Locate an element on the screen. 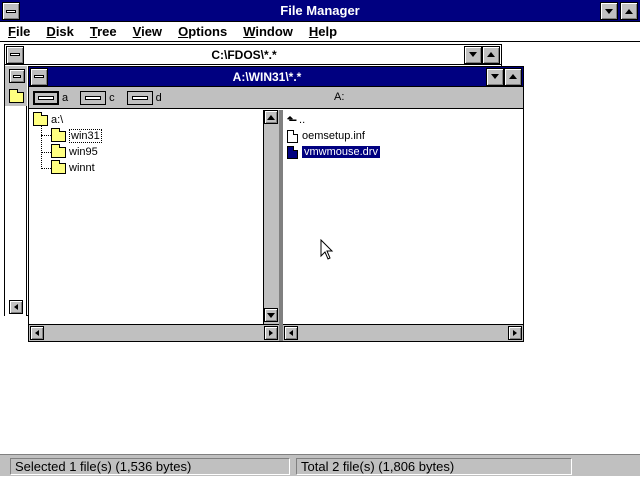  tree-item-label: a:\ is located at coordinates (57, 120).